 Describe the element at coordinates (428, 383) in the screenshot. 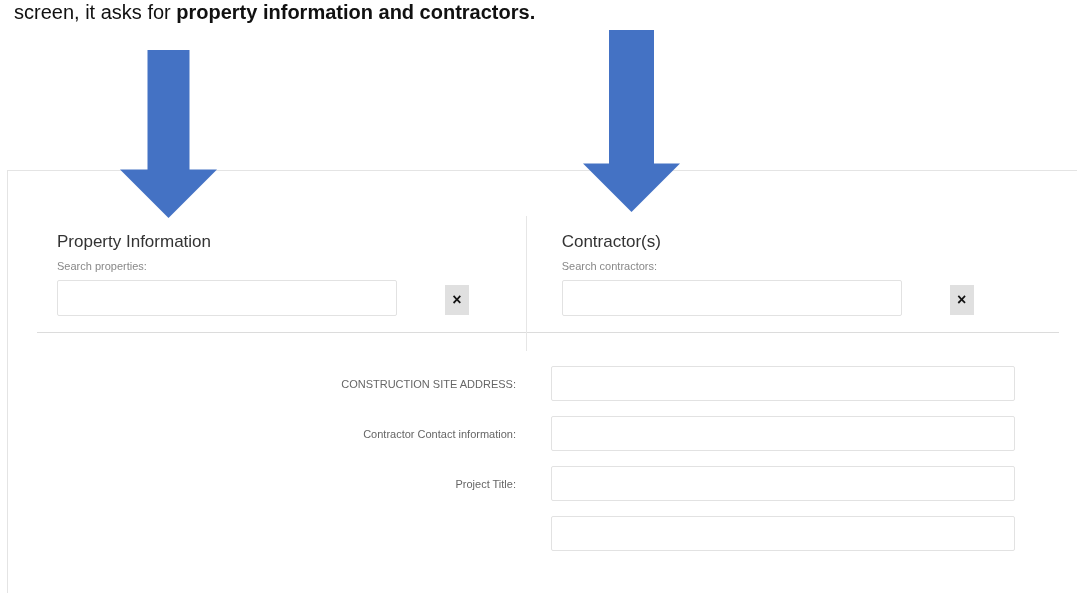

I see `field-label: CONSTRUCTION SITE ADDRESS:` at that location.